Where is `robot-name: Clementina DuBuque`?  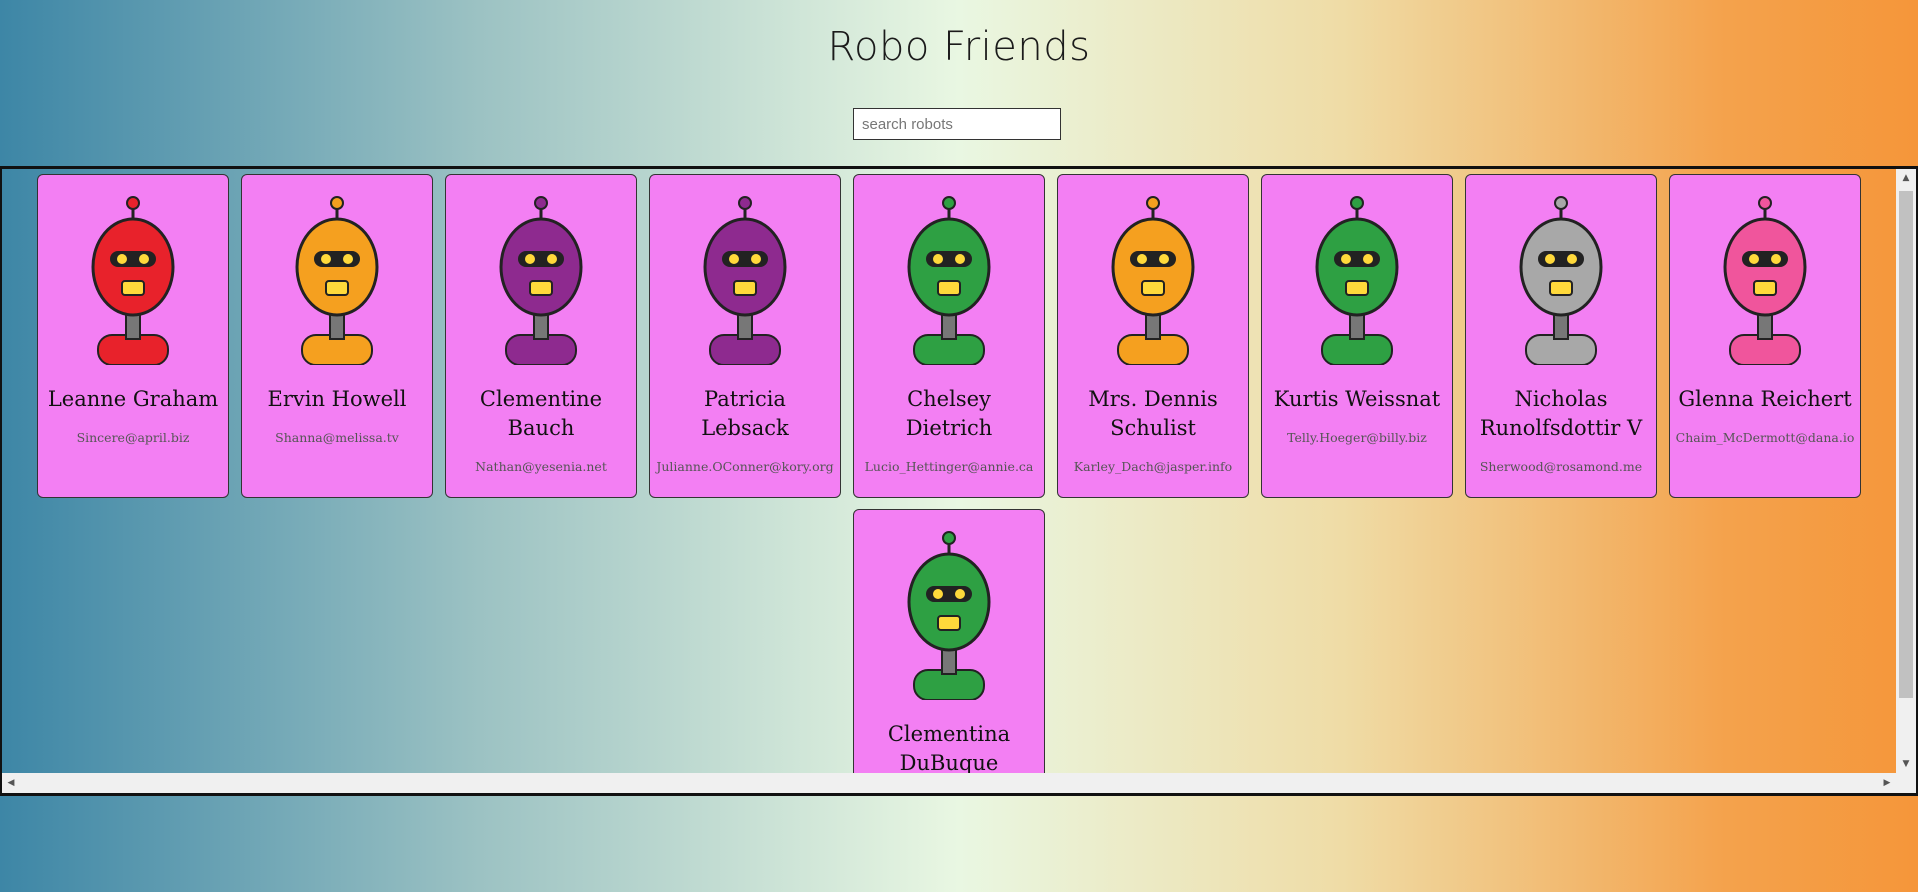
robot-name: Clementina DuBuque is located at coordinates (949, 748).